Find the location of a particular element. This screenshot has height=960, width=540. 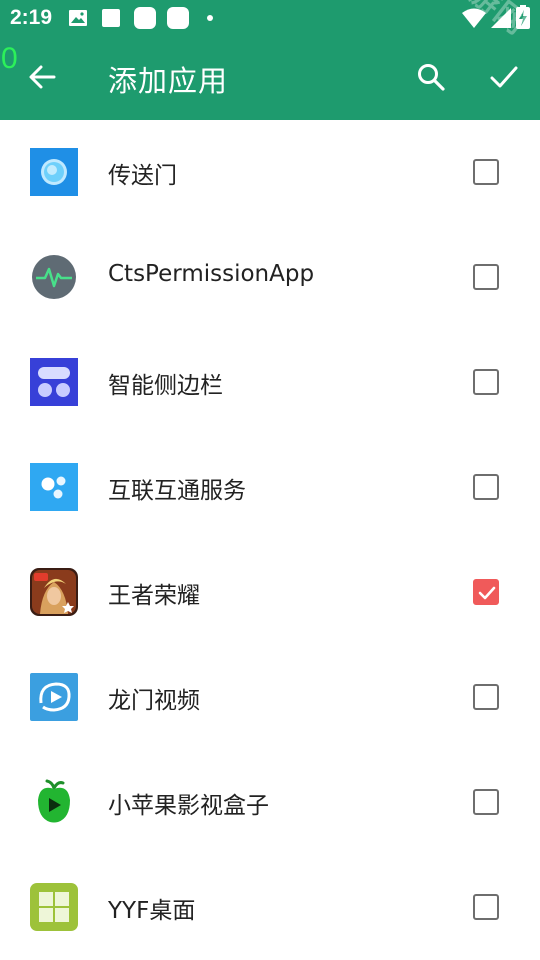

search-button is located at coordinates (431, 77).